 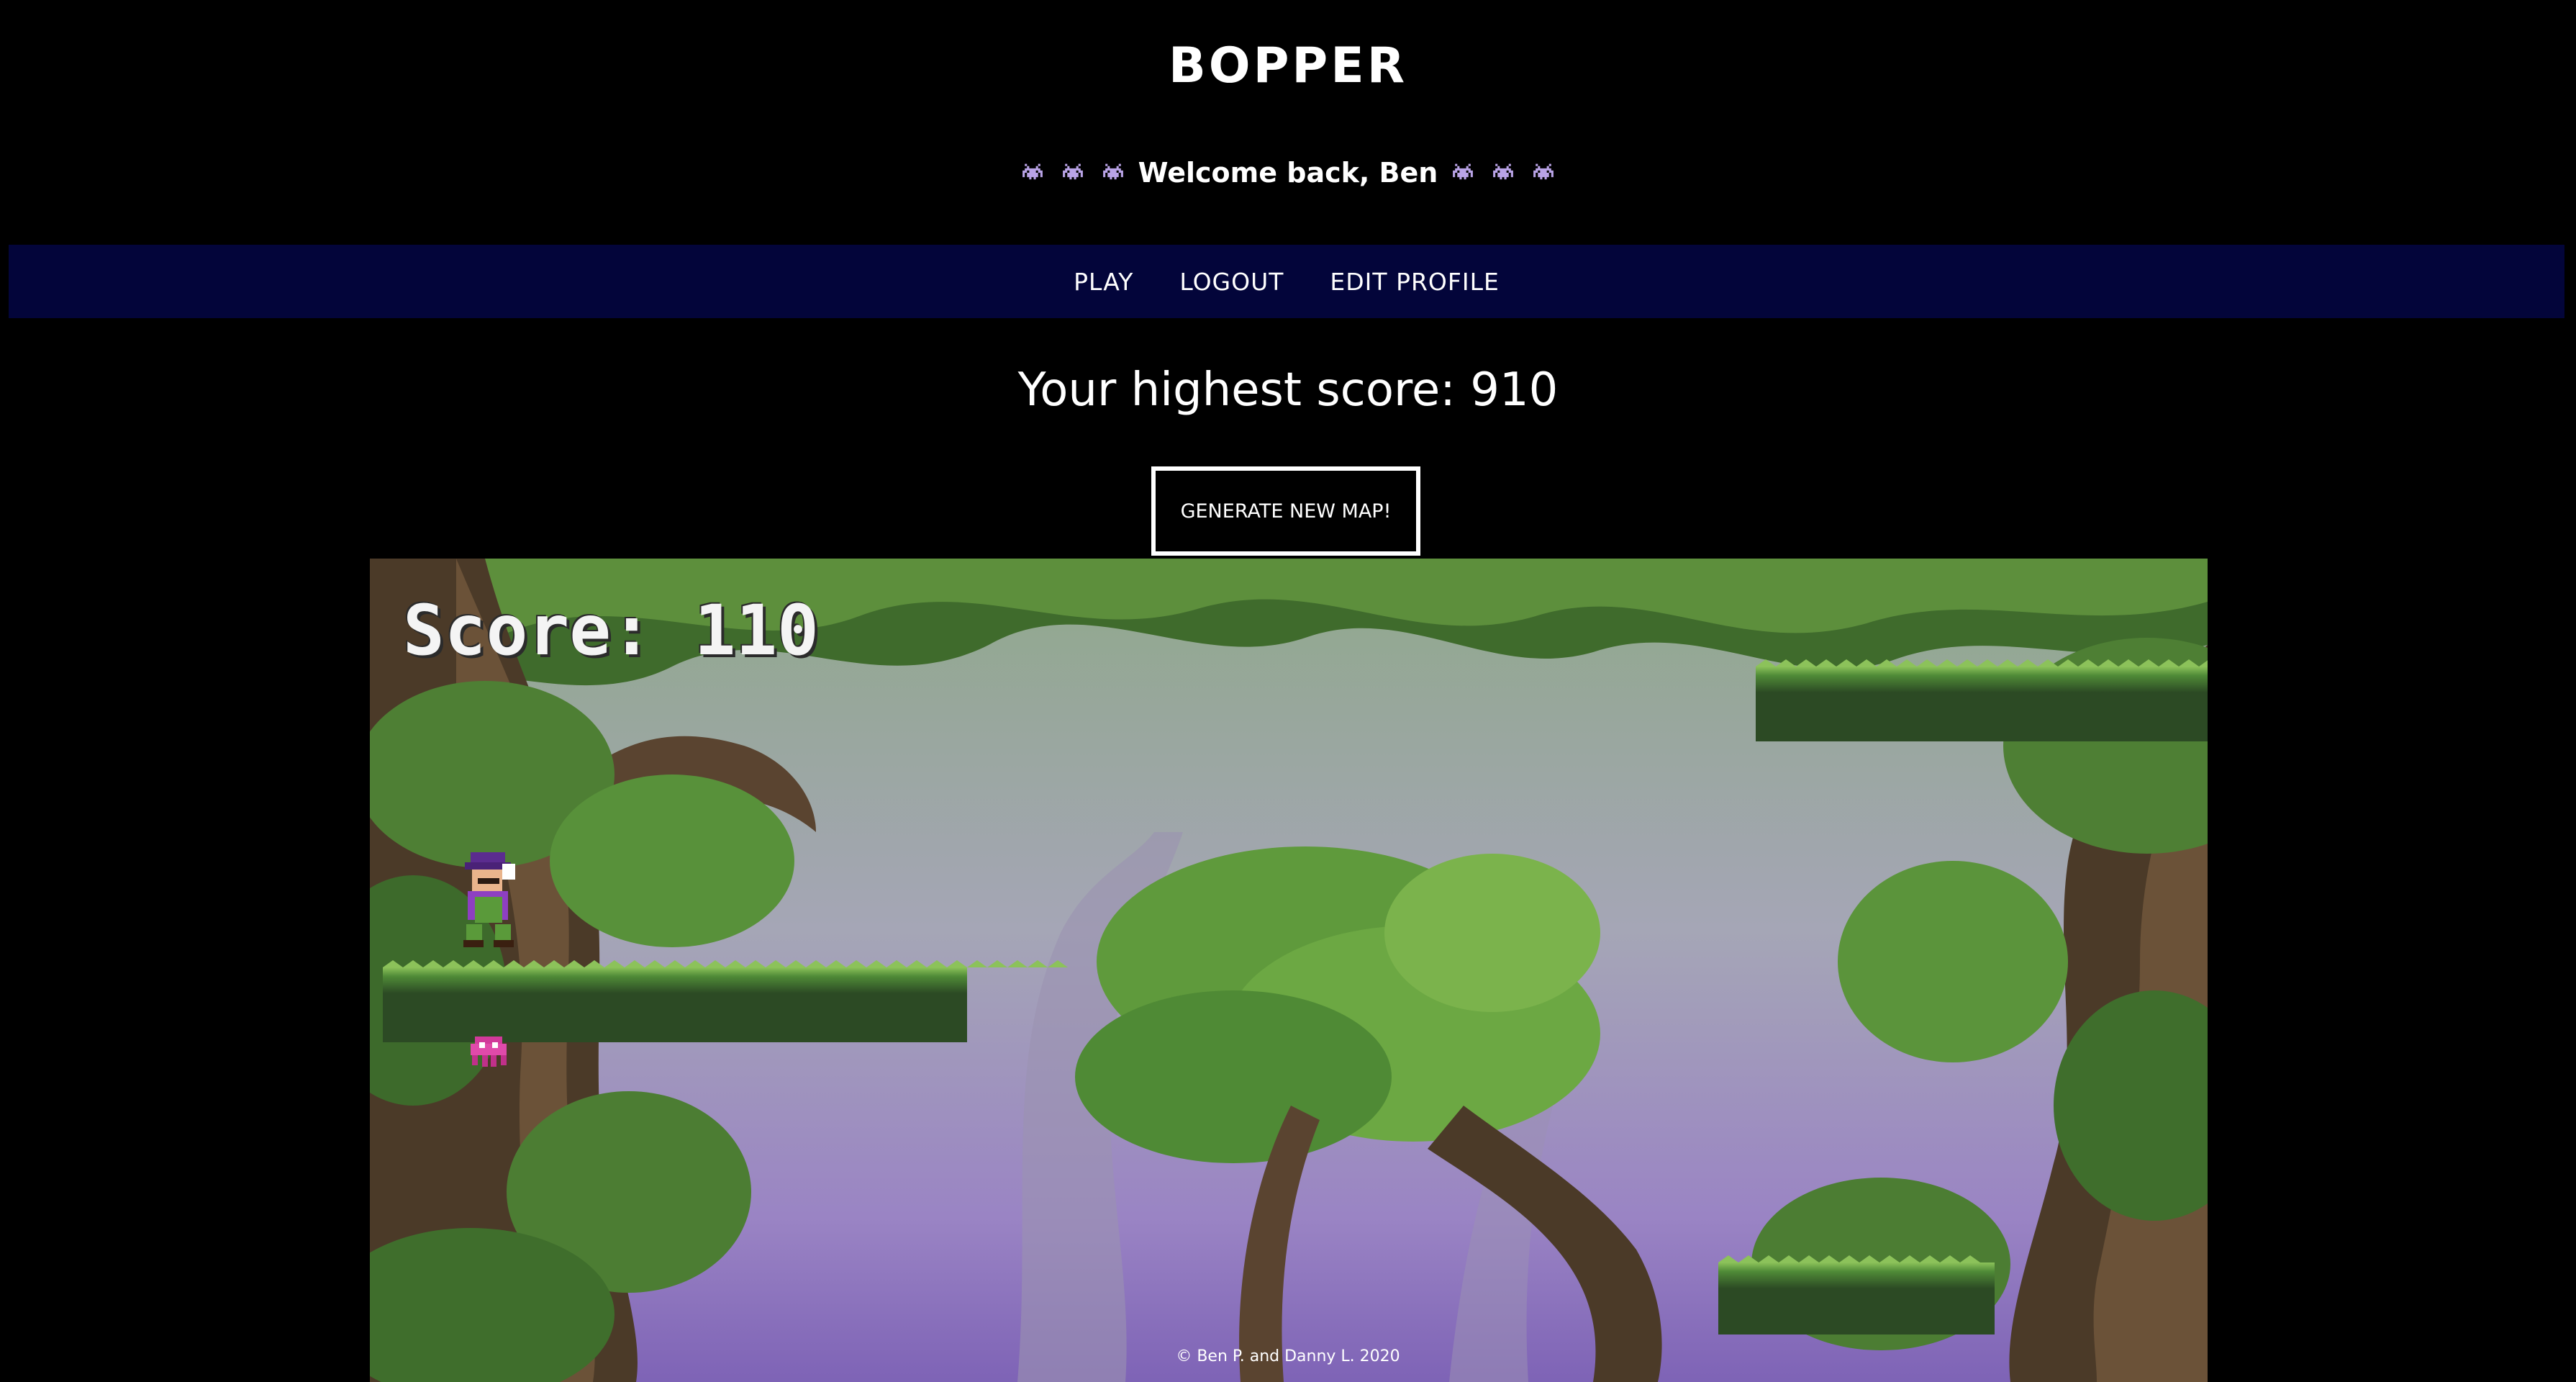 I want to click on game-score: Score: 110, so click(x=611, y=630).